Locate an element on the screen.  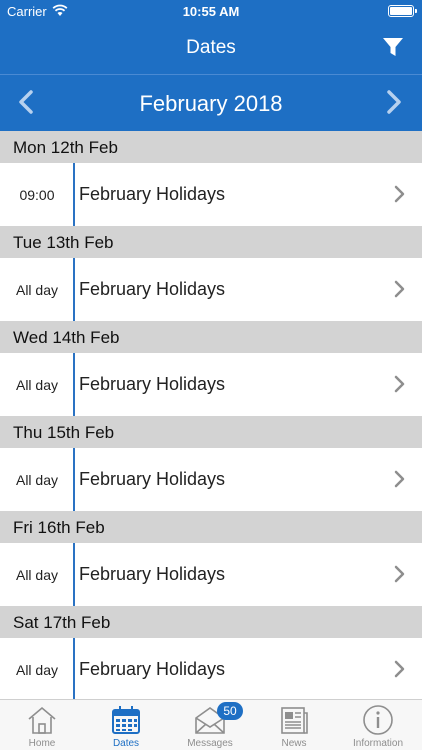
tab-label: News is located at coordinates (294, 743).